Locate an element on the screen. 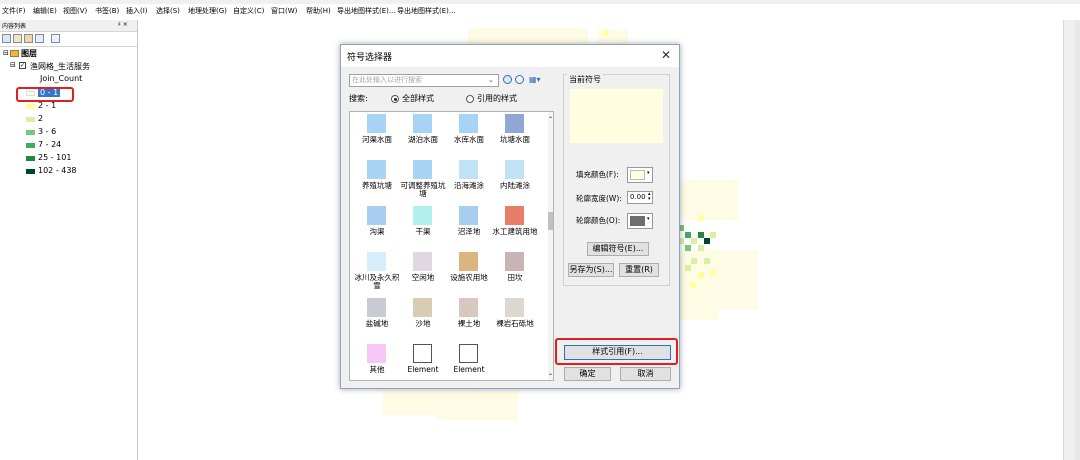 The image size is (1080, 460). view-toggle-icon: ▦▾ is located at coordinates (535, 79).